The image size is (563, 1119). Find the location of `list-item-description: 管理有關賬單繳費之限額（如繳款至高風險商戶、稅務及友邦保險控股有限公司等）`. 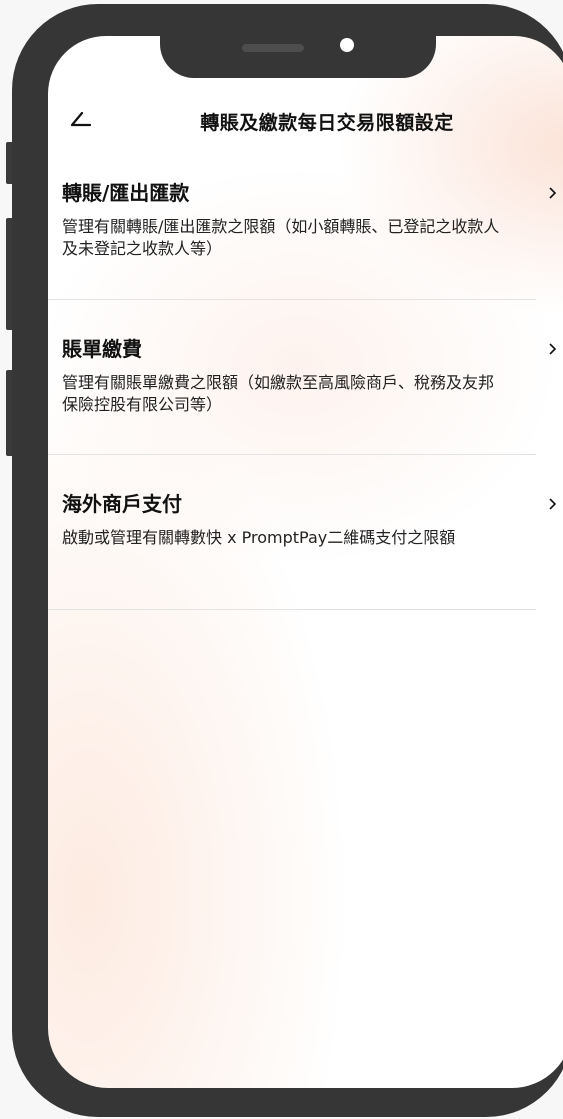

list-item-description: 管理有關賬單繳費之限額（如繳款至高風險商戶、稅務及友邦保險控股有限公司等） is located at coordinates (278, 393).